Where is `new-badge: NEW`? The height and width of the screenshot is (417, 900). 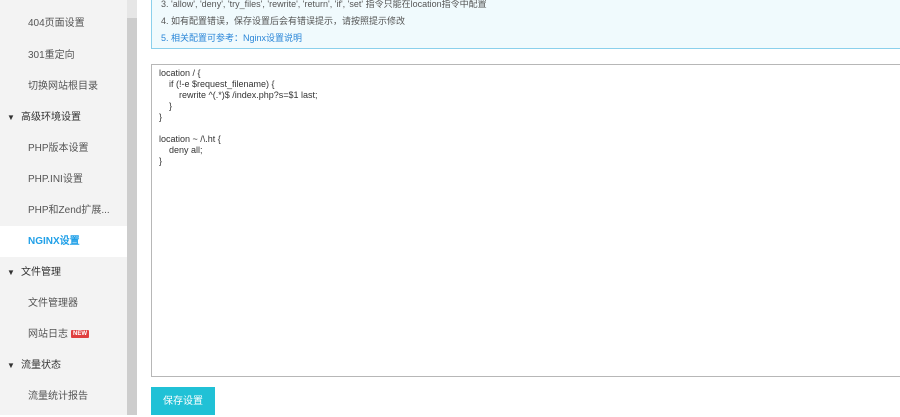 new-badge: NEW is located at coordinates (80, 334).